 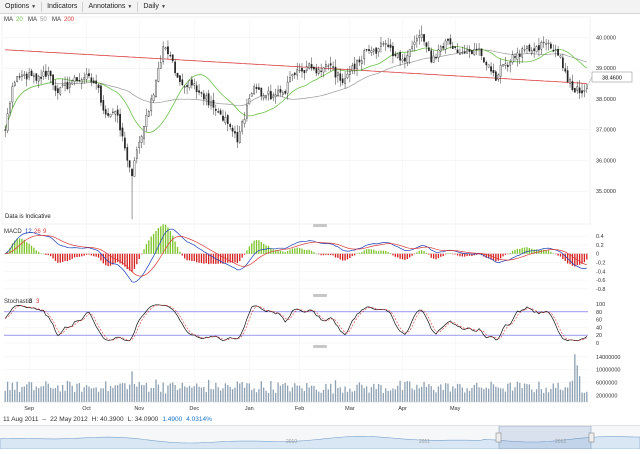 What do you see at coordinates (154, 7) in the screenshot?
I see `interval-menu: Daily ▼` at bounding box center [154, 7].